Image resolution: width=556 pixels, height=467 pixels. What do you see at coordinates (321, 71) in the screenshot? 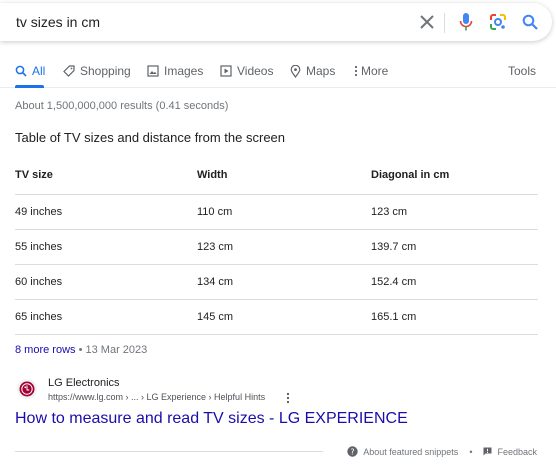
I see `tab-label: Maps` at bounding box center [321, 71].